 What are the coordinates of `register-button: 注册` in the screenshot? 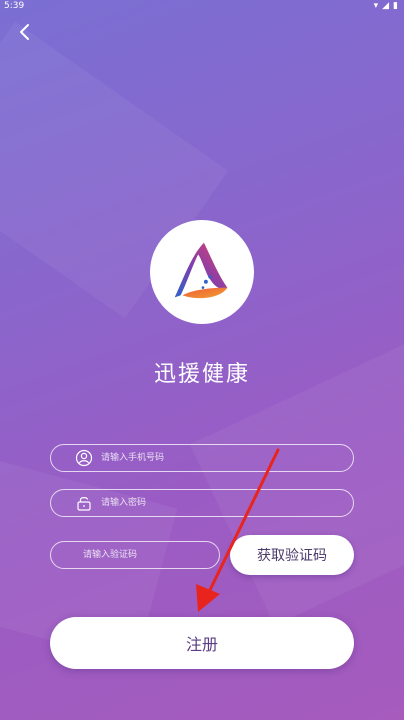 It's located at (202, 643).